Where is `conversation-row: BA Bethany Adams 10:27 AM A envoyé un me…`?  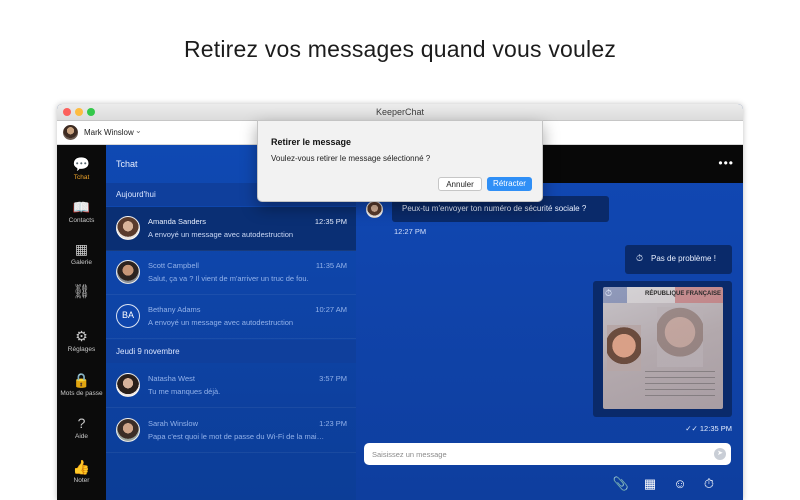 conversation-row: BA Bethany Adams 10:27 AM A envoyé un me… is located at coordinates (231, 317).